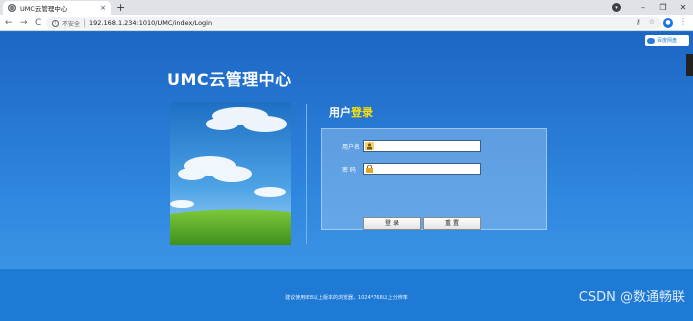  I want to click on back-button: ←, so click(9, 23).